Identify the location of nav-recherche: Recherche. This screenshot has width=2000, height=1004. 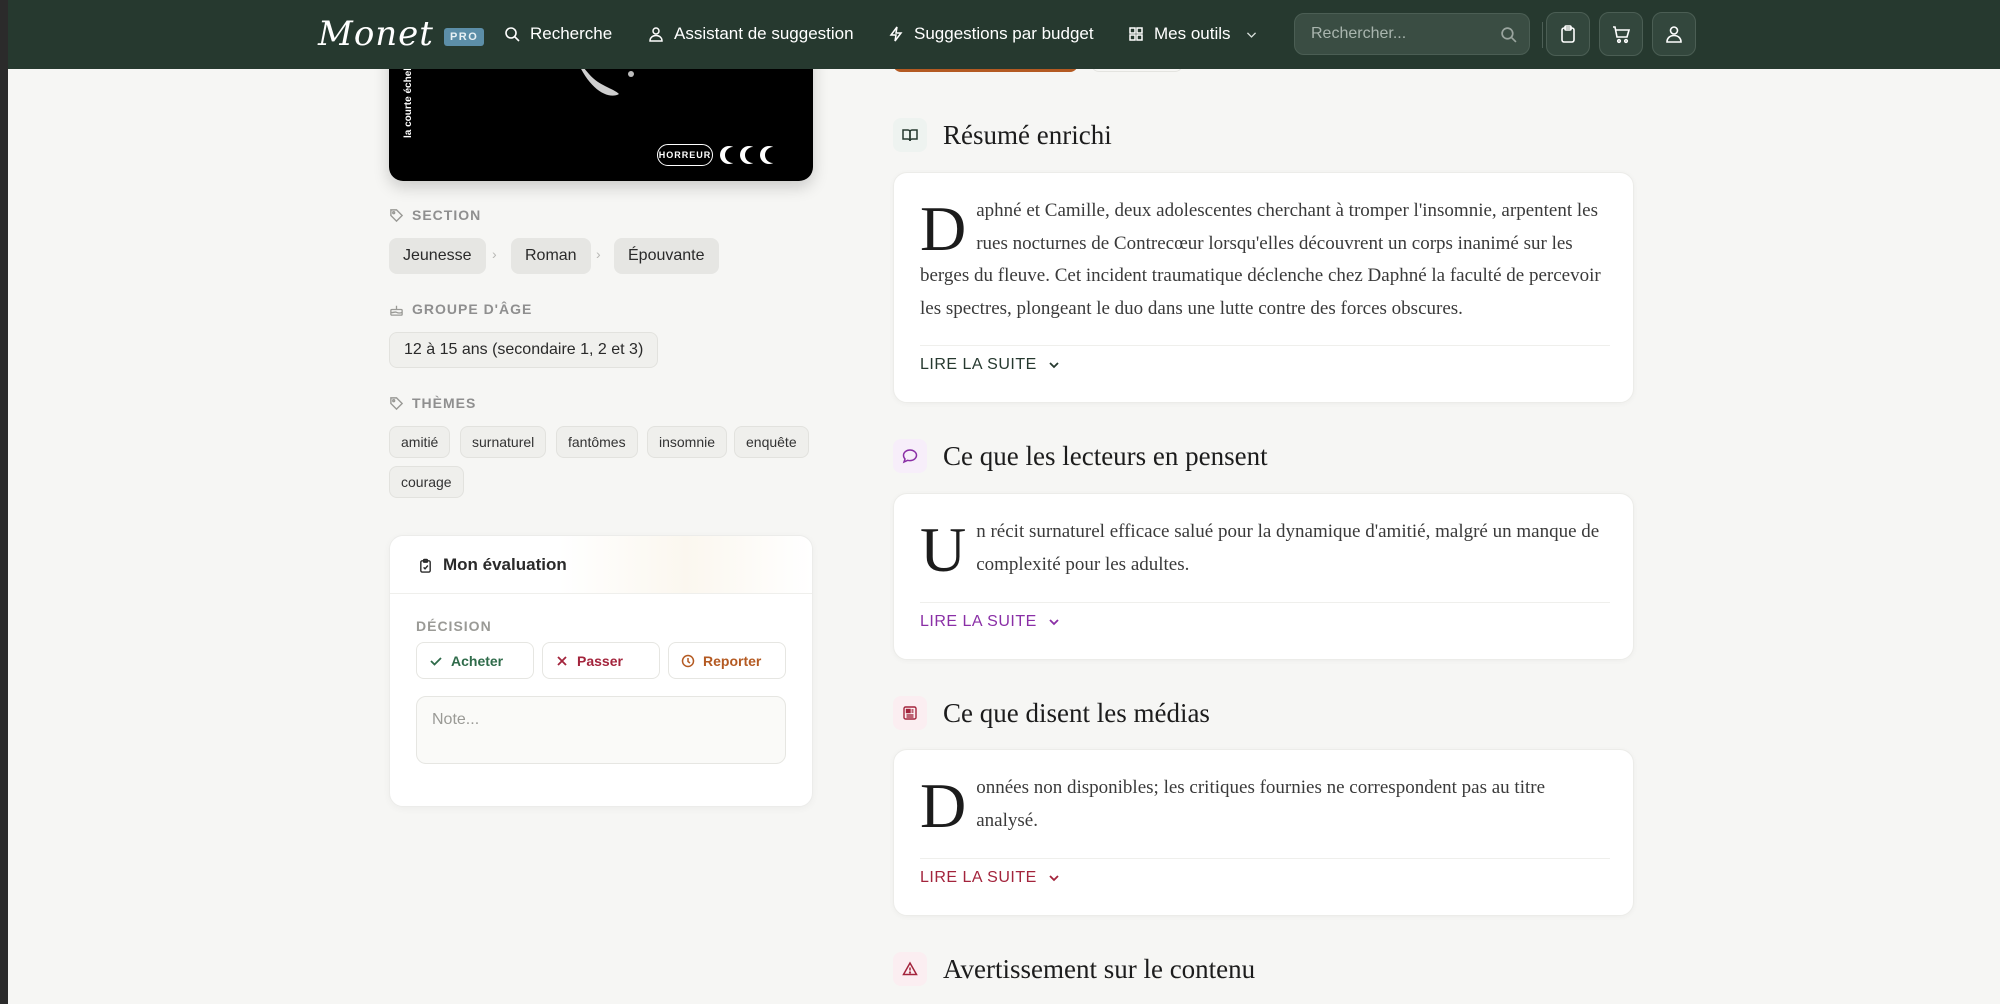
(558, 34).